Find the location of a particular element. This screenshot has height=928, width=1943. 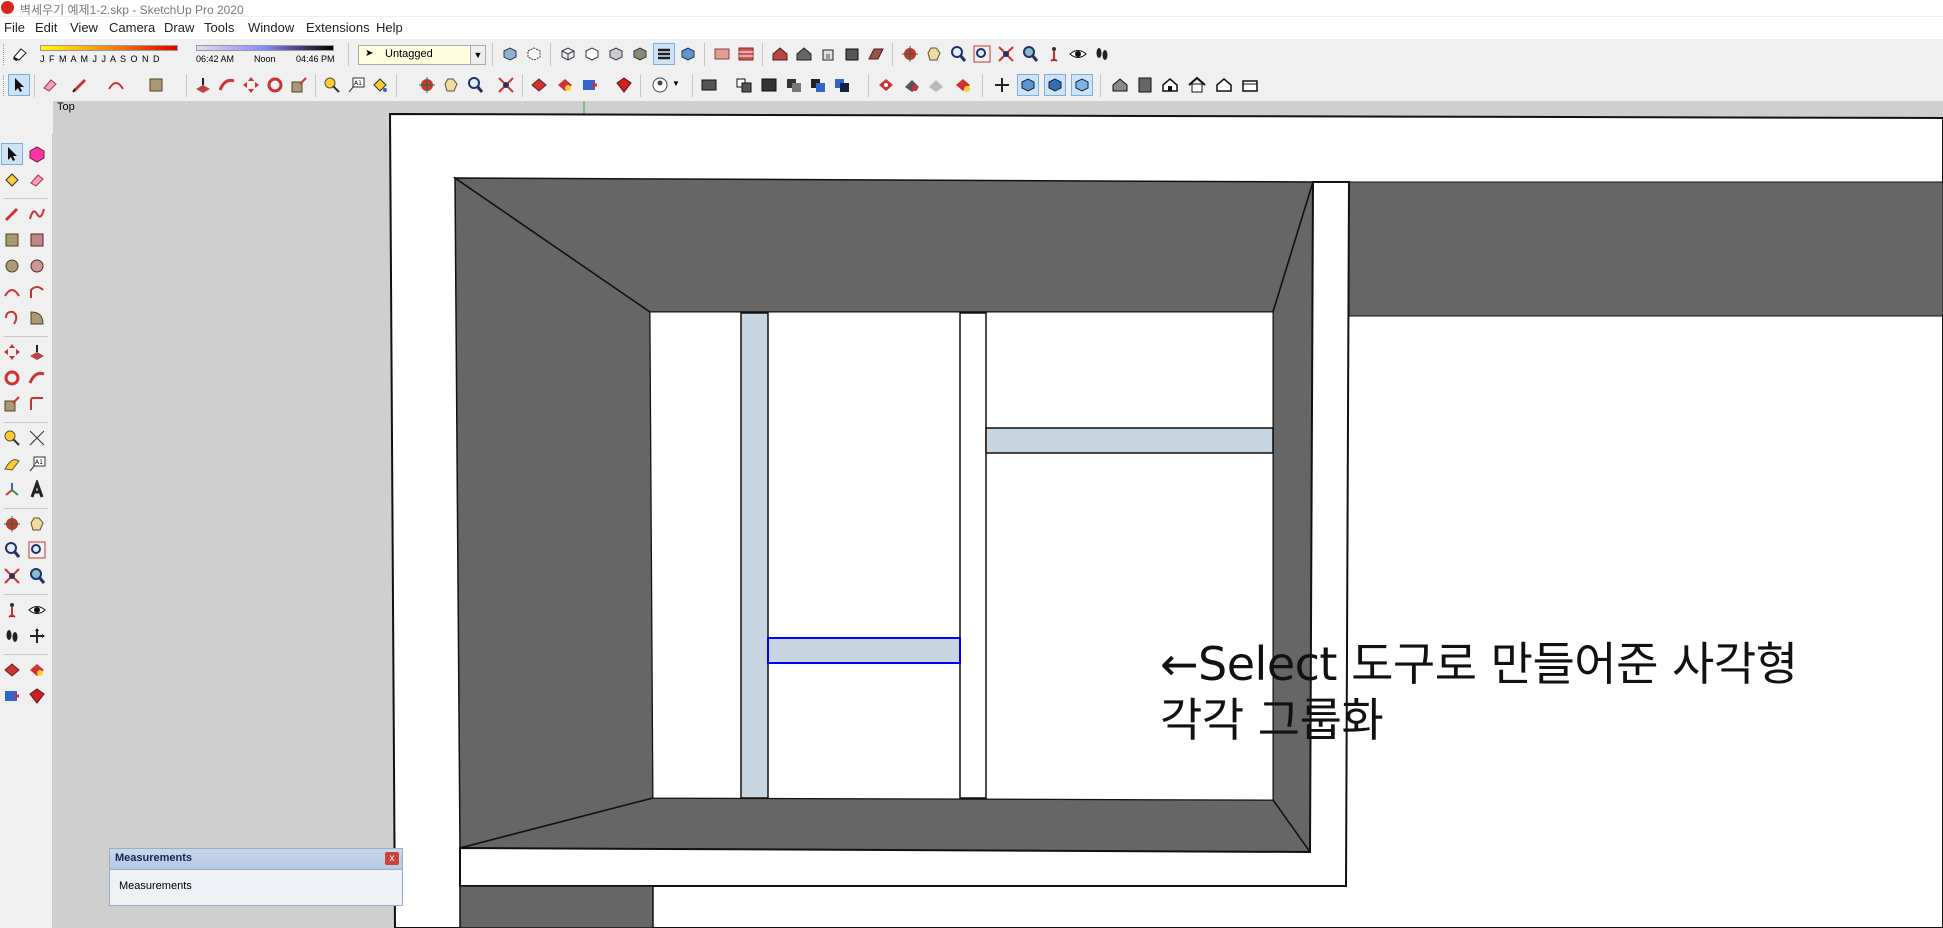

shadows-toggle-button is located at coordinates (20, 54).